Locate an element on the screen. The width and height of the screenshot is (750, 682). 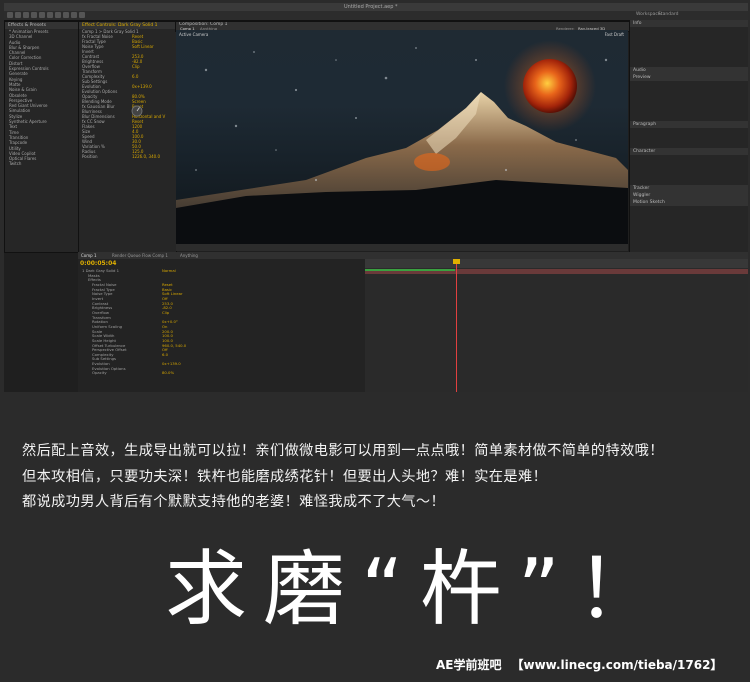
character-panel-body is located at coordinates (689, 170).